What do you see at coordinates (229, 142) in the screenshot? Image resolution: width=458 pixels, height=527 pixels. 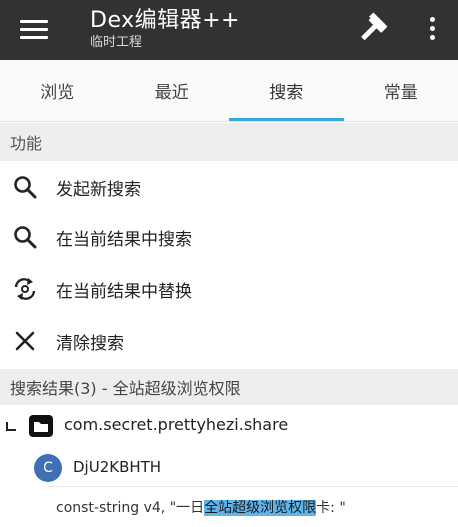 I see `functions-header: 功能` at bounding box center [229, 142].